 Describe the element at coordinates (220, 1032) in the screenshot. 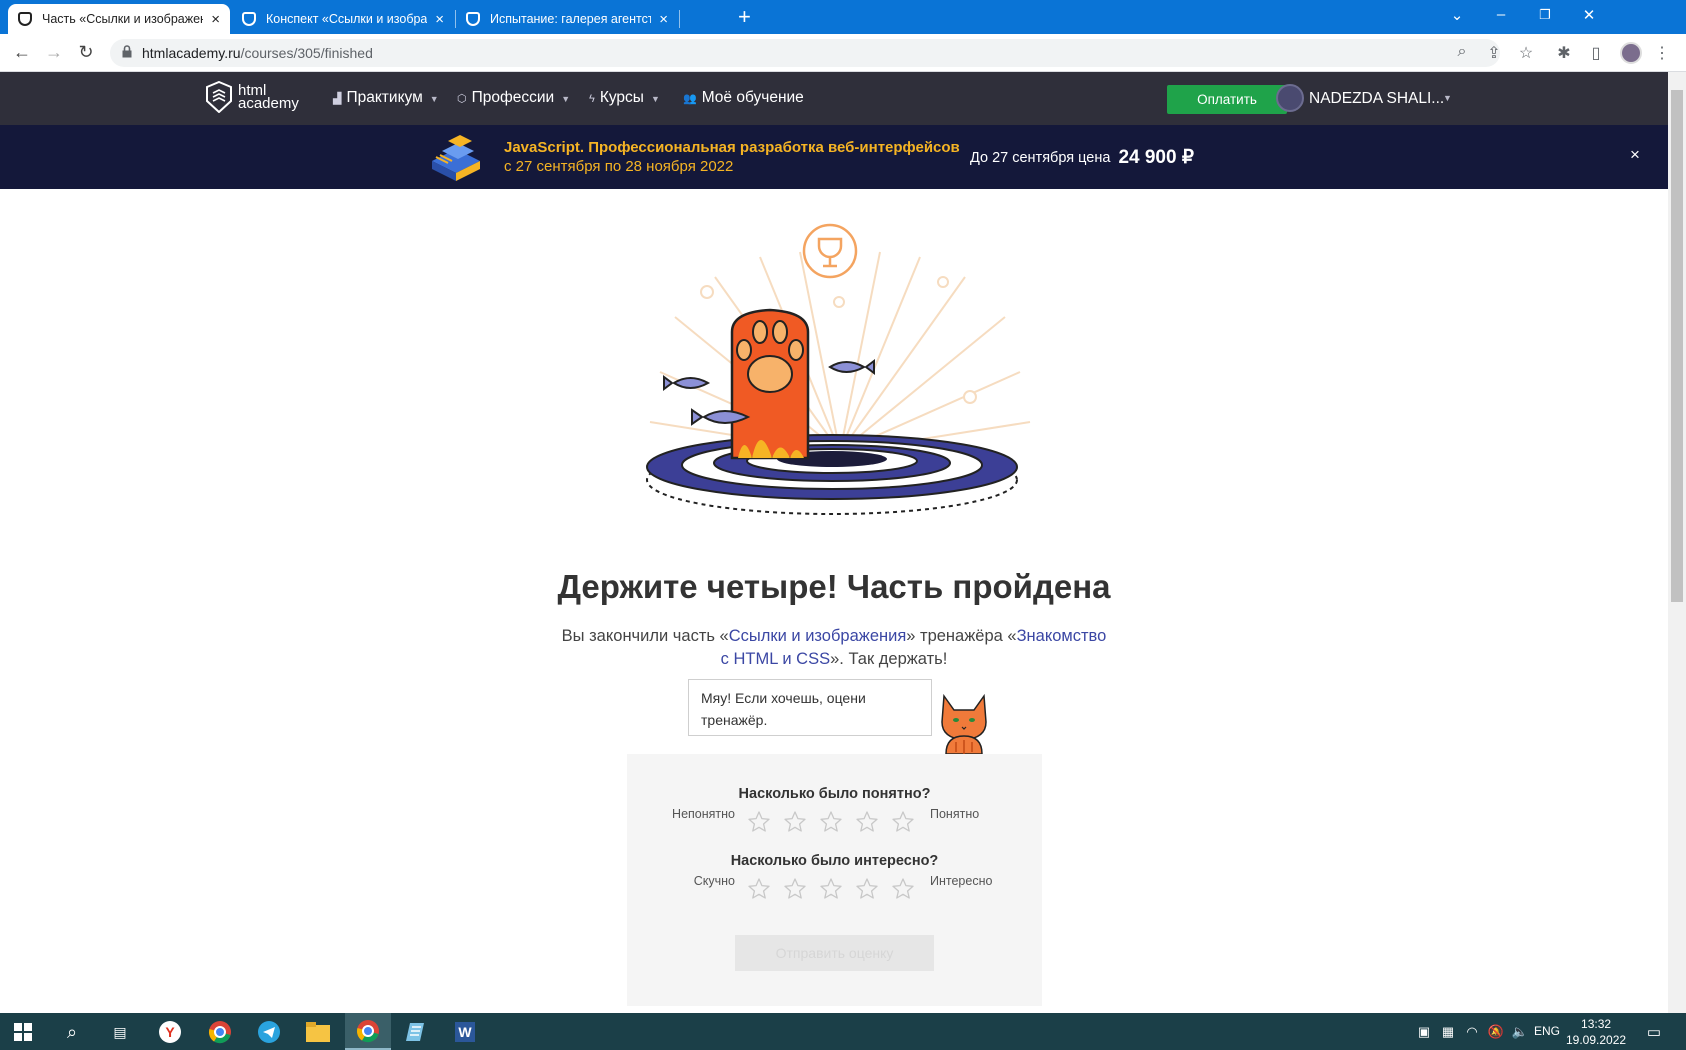

I see `chrome-icon` at that location.